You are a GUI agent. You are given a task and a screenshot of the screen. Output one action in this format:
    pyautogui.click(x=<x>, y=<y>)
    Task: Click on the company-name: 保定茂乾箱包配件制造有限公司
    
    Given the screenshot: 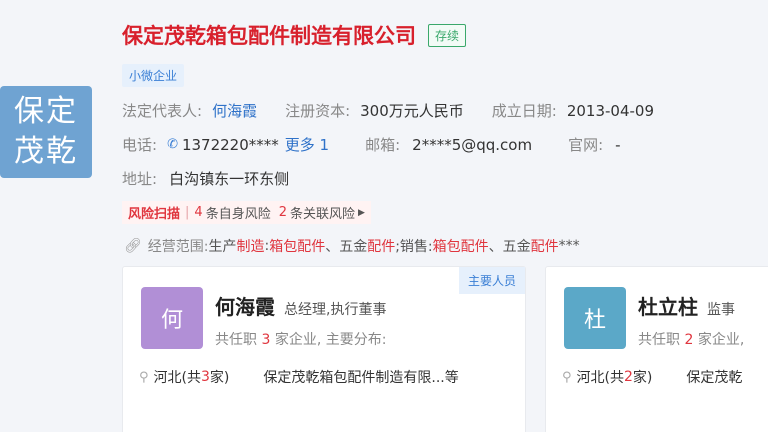 What is the action you would take?
    pyautogui.click(x=269, y=35)
    